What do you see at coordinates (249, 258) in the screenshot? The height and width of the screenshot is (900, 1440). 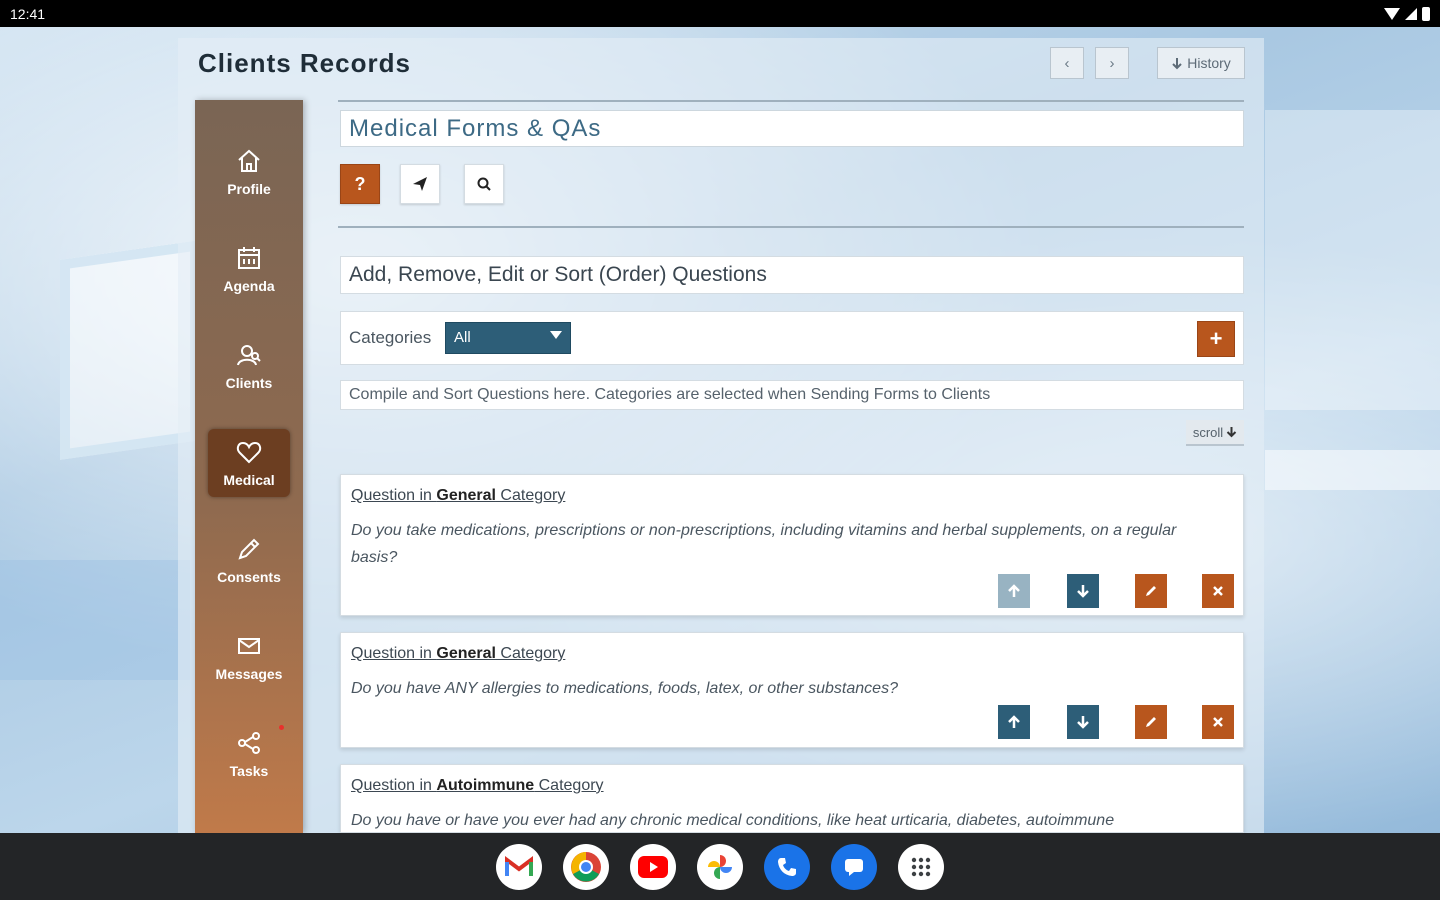 I see `calendar-icon` at bounding box center [249, 258].